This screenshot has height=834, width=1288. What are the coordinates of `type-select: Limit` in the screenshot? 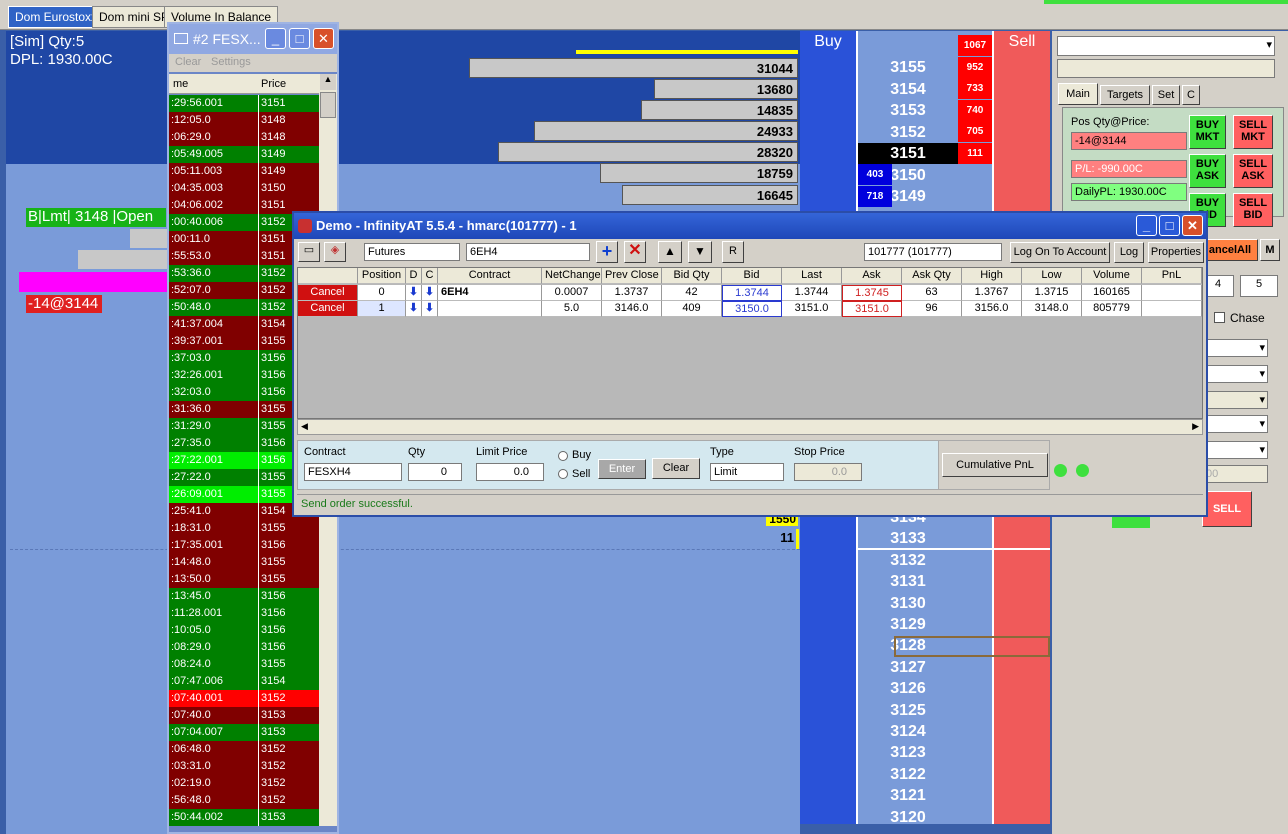 It's located at (747, 472).